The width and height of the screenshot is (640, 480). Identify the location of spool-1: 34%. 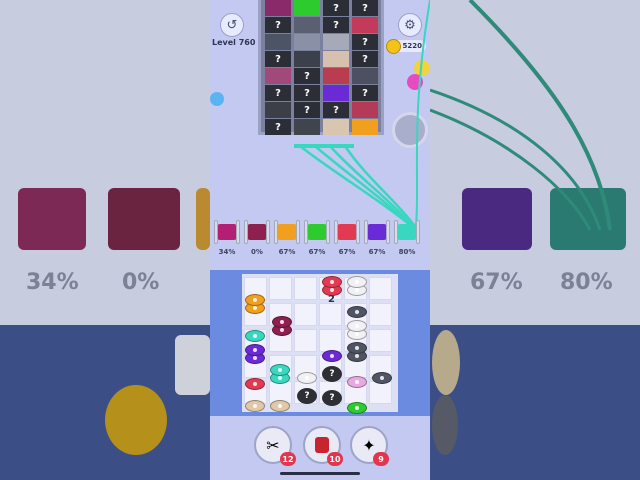
(227, 238).